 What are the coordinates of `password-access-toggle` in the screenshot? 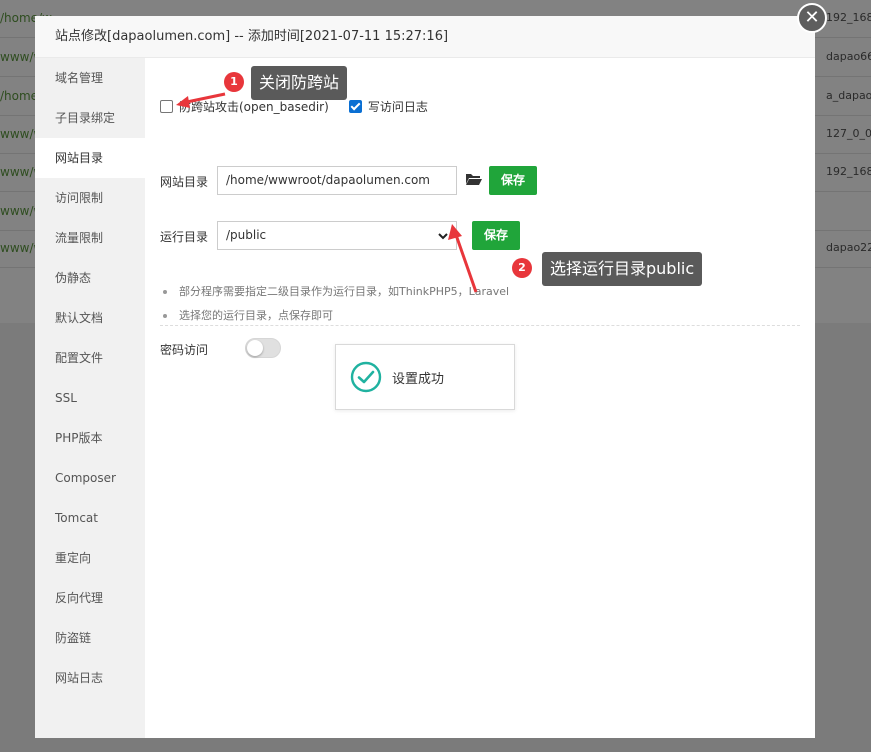 It's located at (263, 348).